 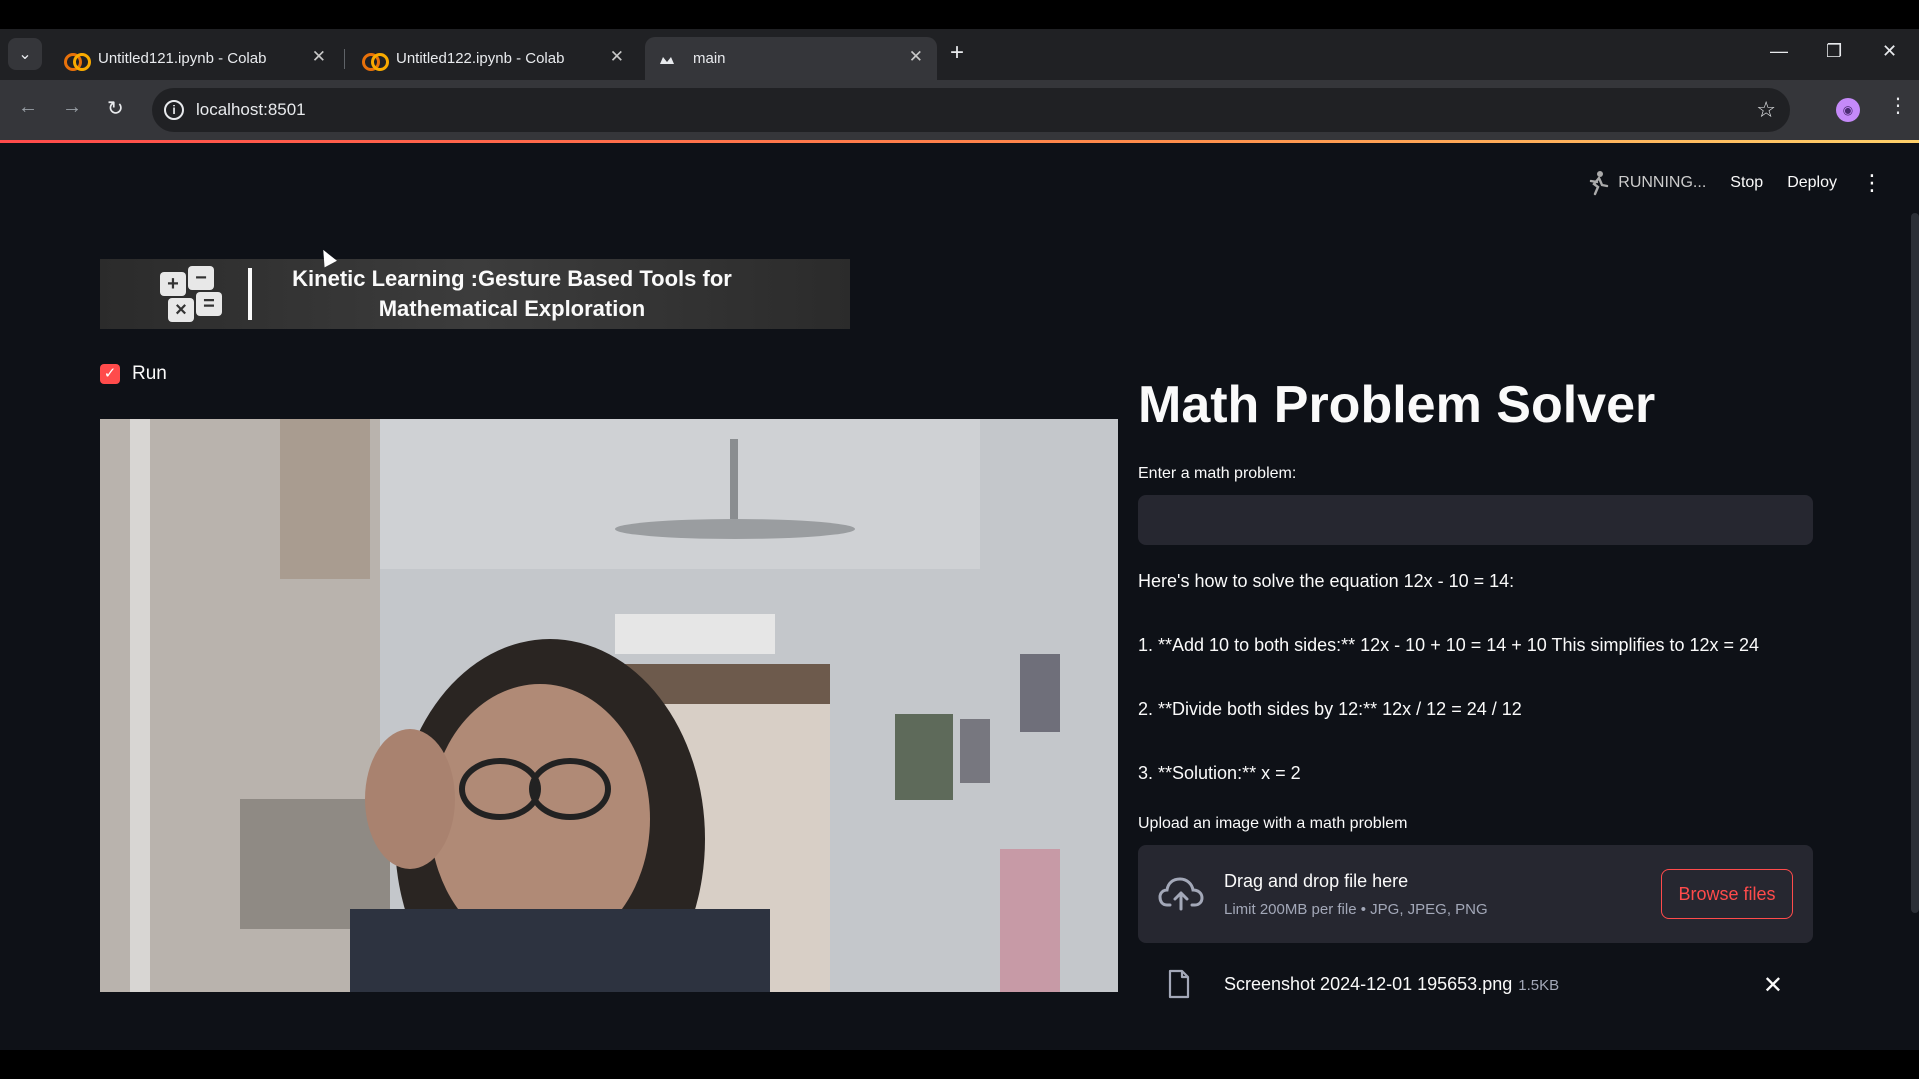 What do you see at coordinates (1779, 51) in the screenshot?
I see `minimize-button: —` at bounding box center [1779, 51].